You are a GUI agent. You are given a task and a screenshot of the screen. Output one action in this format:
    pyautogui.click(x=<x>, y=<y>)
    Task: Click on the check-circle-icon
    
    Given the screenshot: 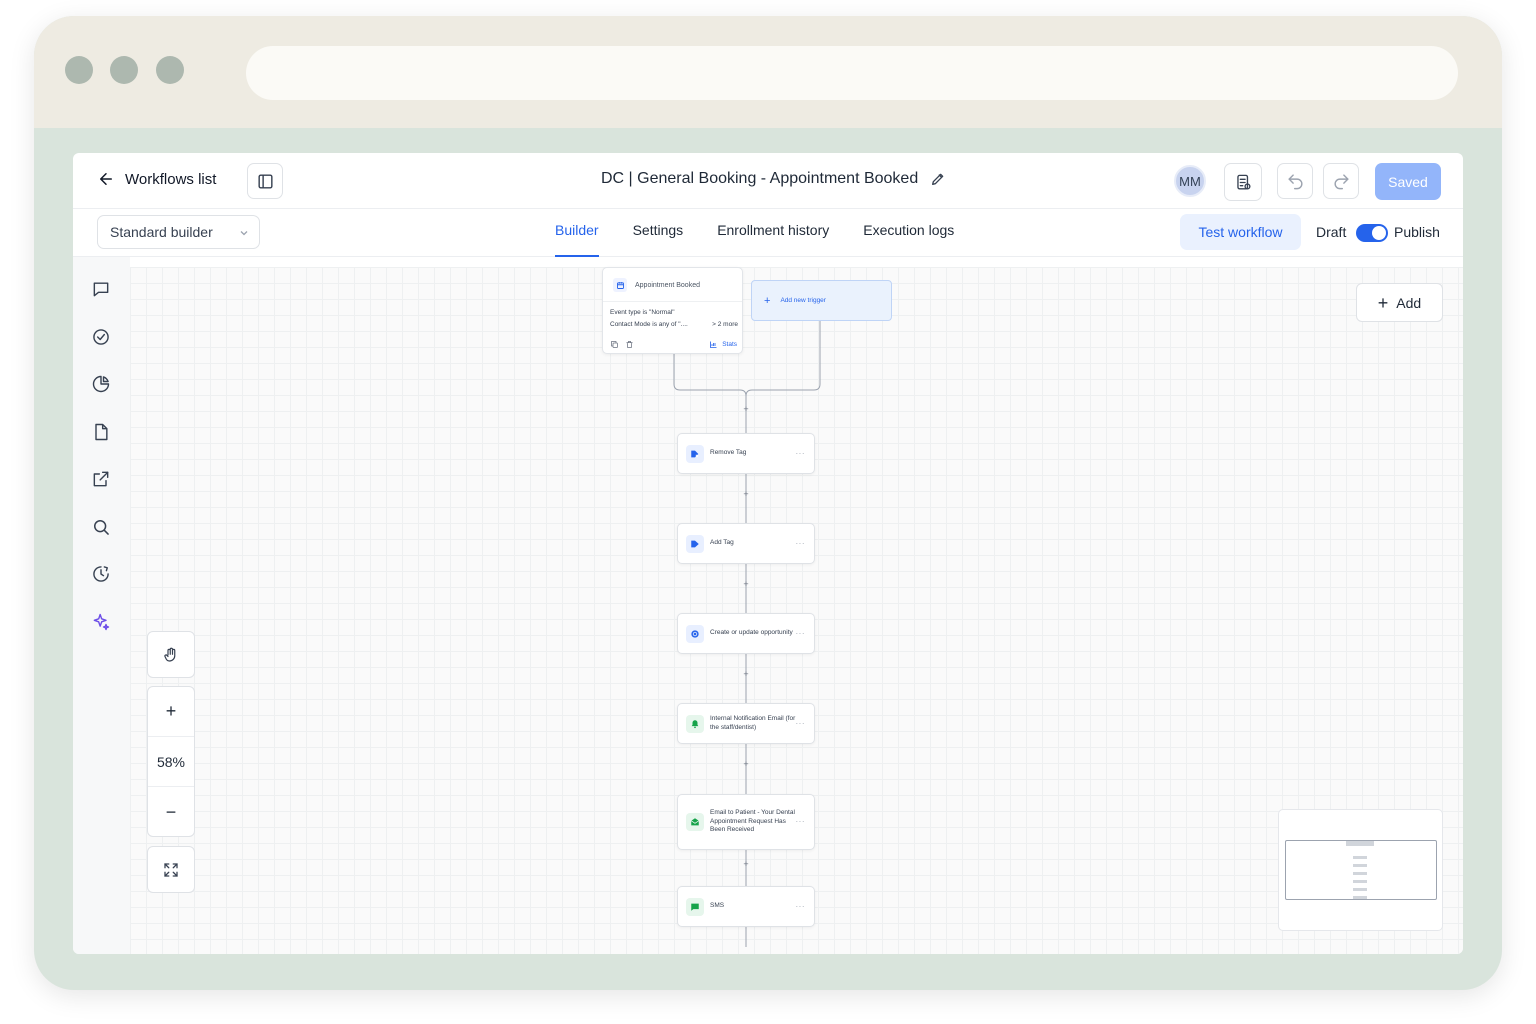 What is the action you would take?
    pyautogui.click(x=101, y=337)
    